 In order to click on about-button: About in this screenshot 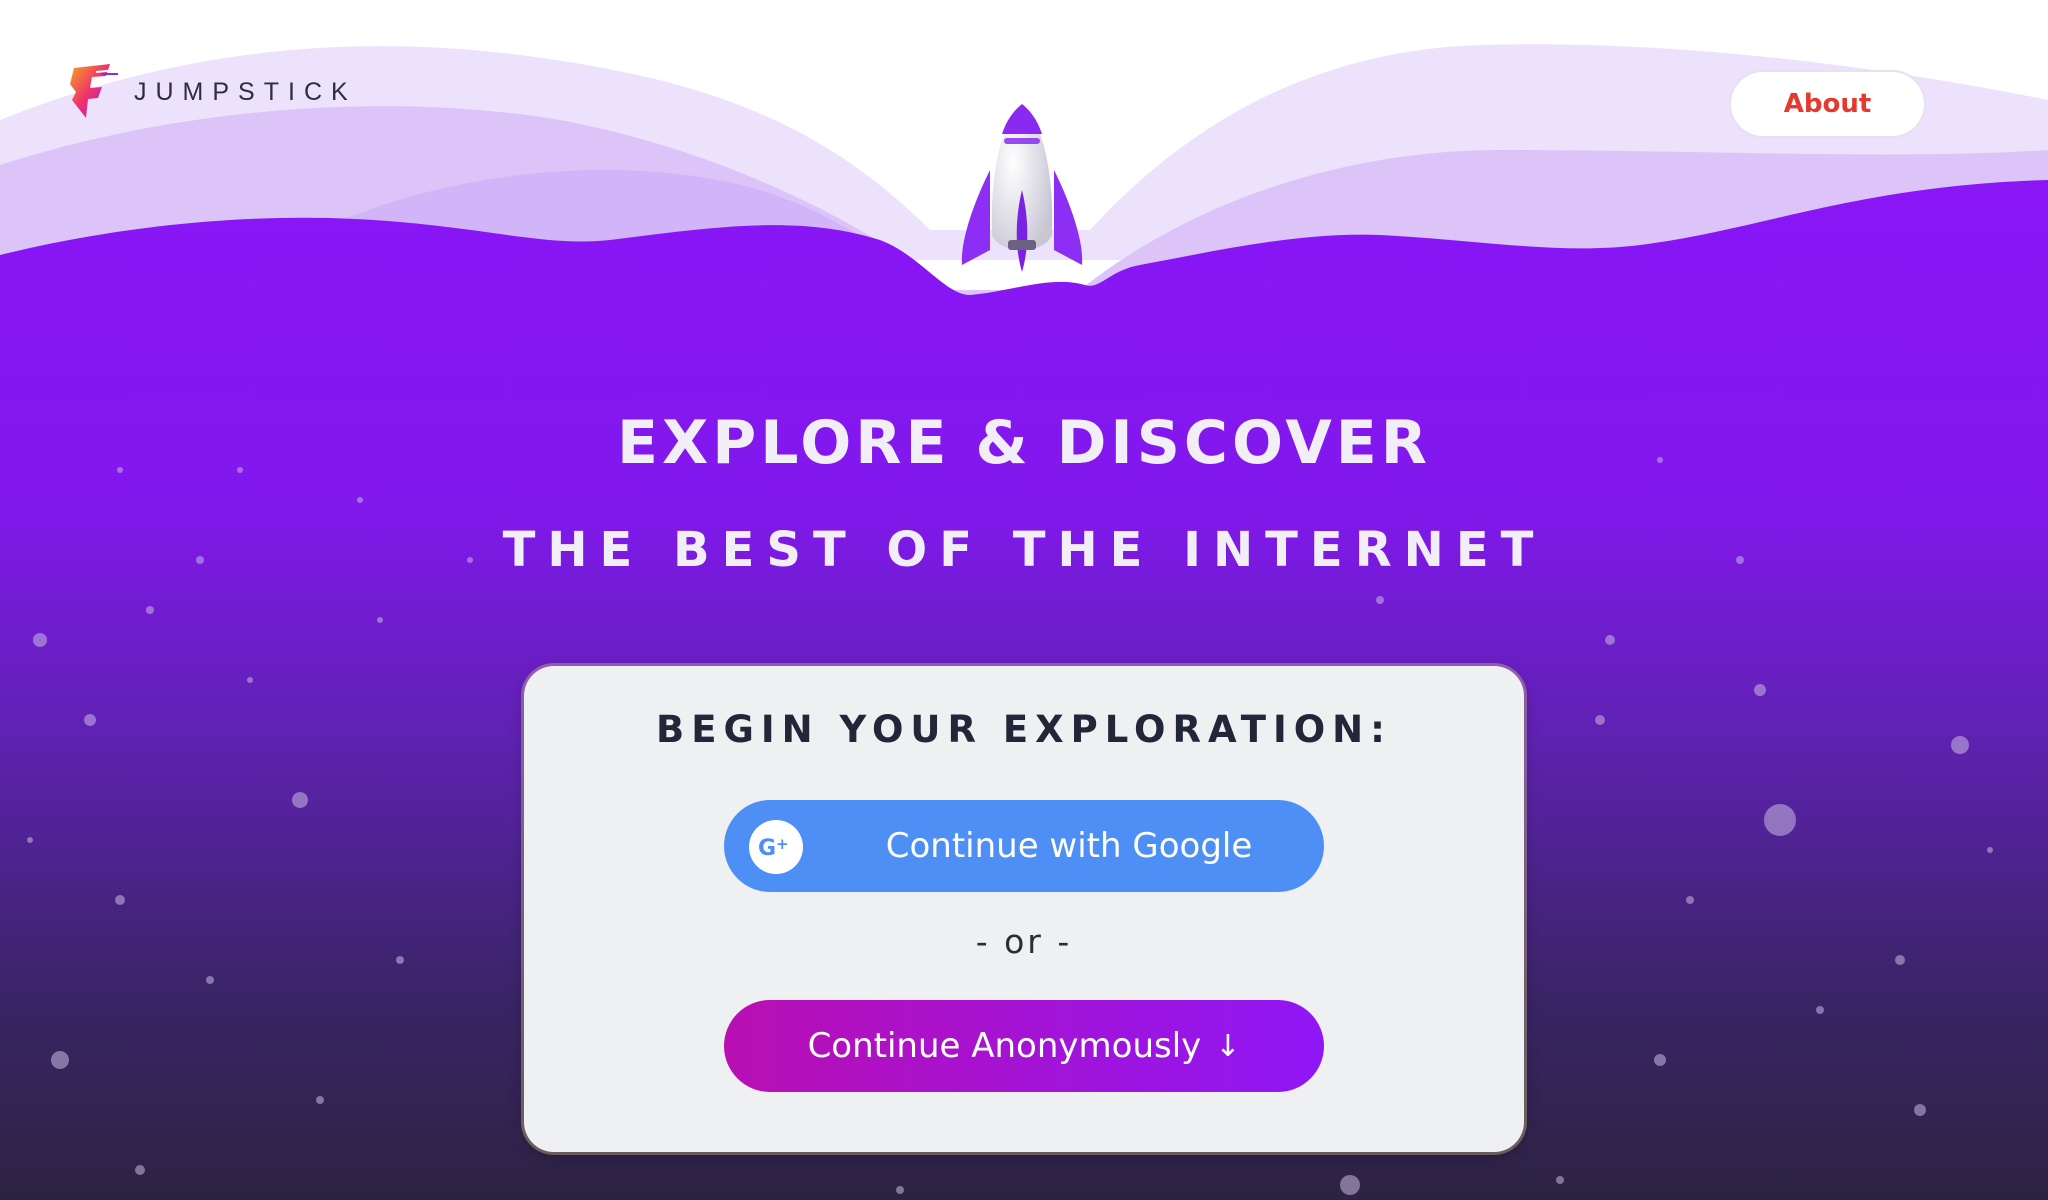, I will do `click(1827, 104)`.